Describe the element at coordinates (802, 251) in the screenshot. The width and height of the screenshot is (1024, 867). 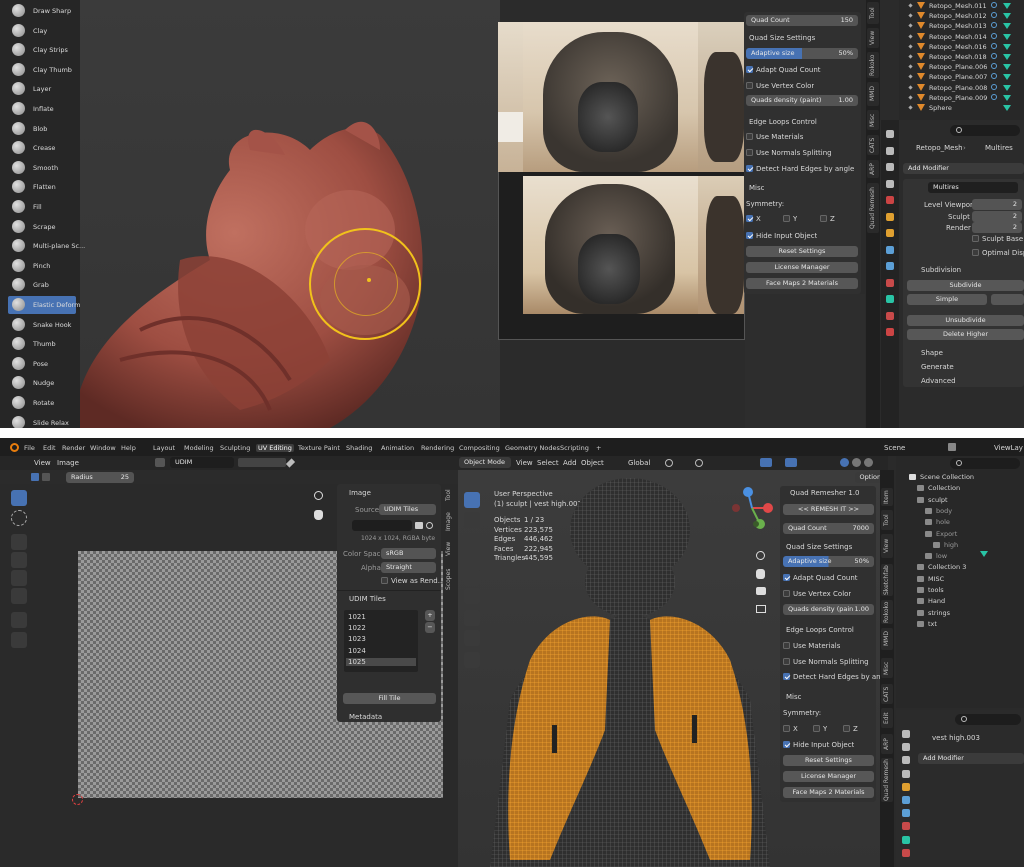
I see `reset-settings-button: Reset Settings` at that location.